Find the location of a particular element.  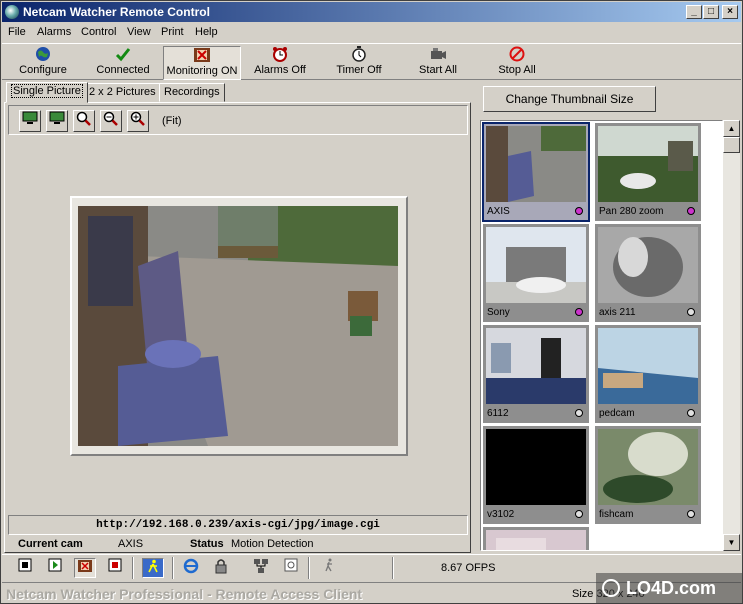

app-icon is located at coordinates (12, 12).